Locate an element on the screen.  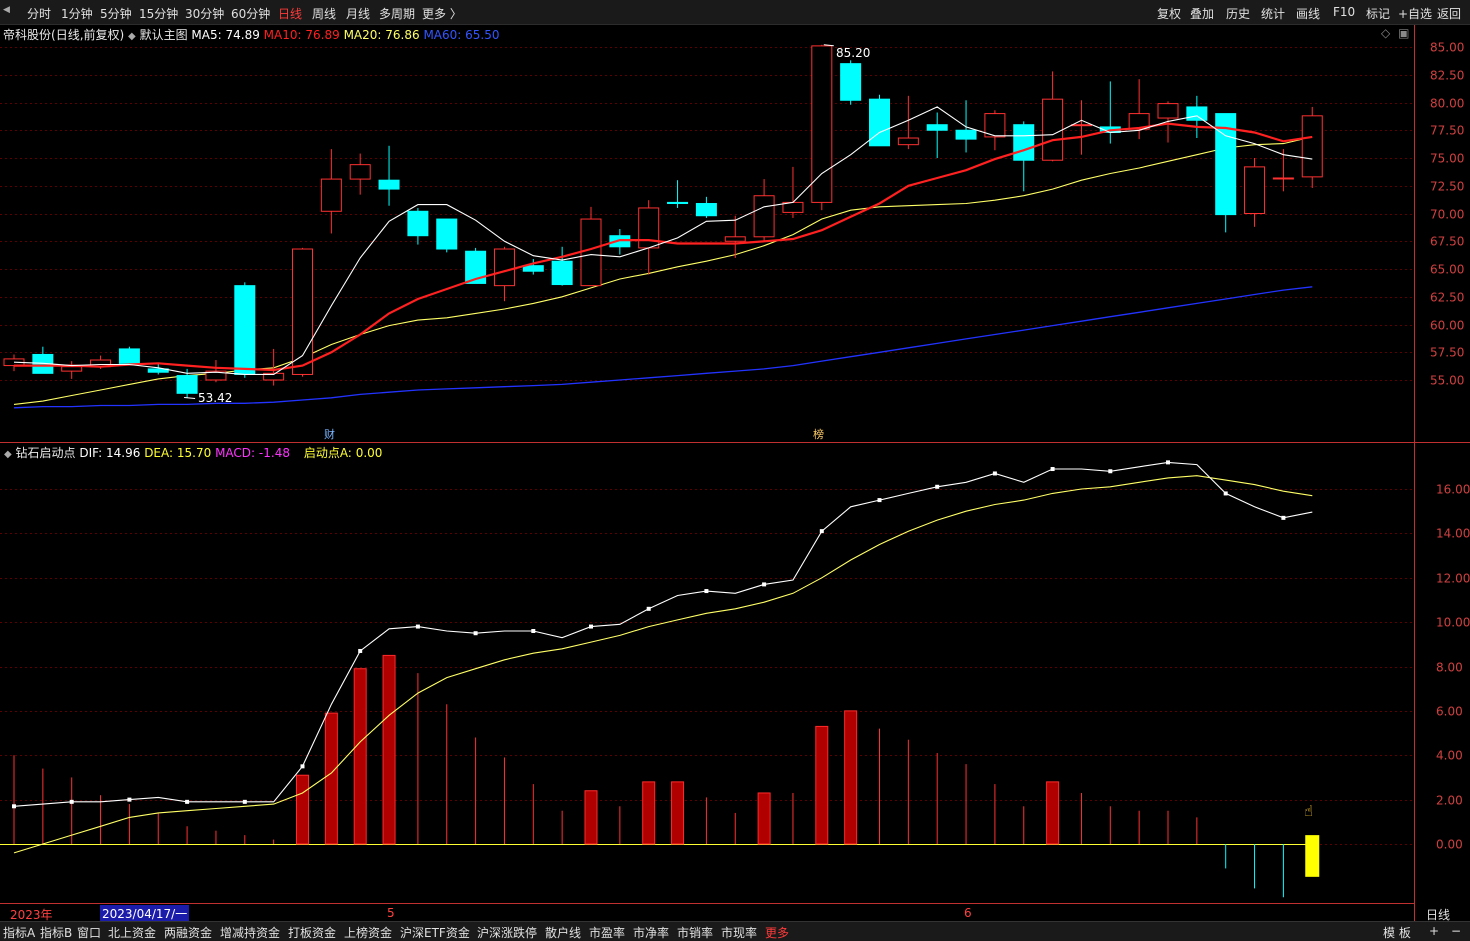
billboard-event-marker: 榜 is located at coordinates (818, 434).